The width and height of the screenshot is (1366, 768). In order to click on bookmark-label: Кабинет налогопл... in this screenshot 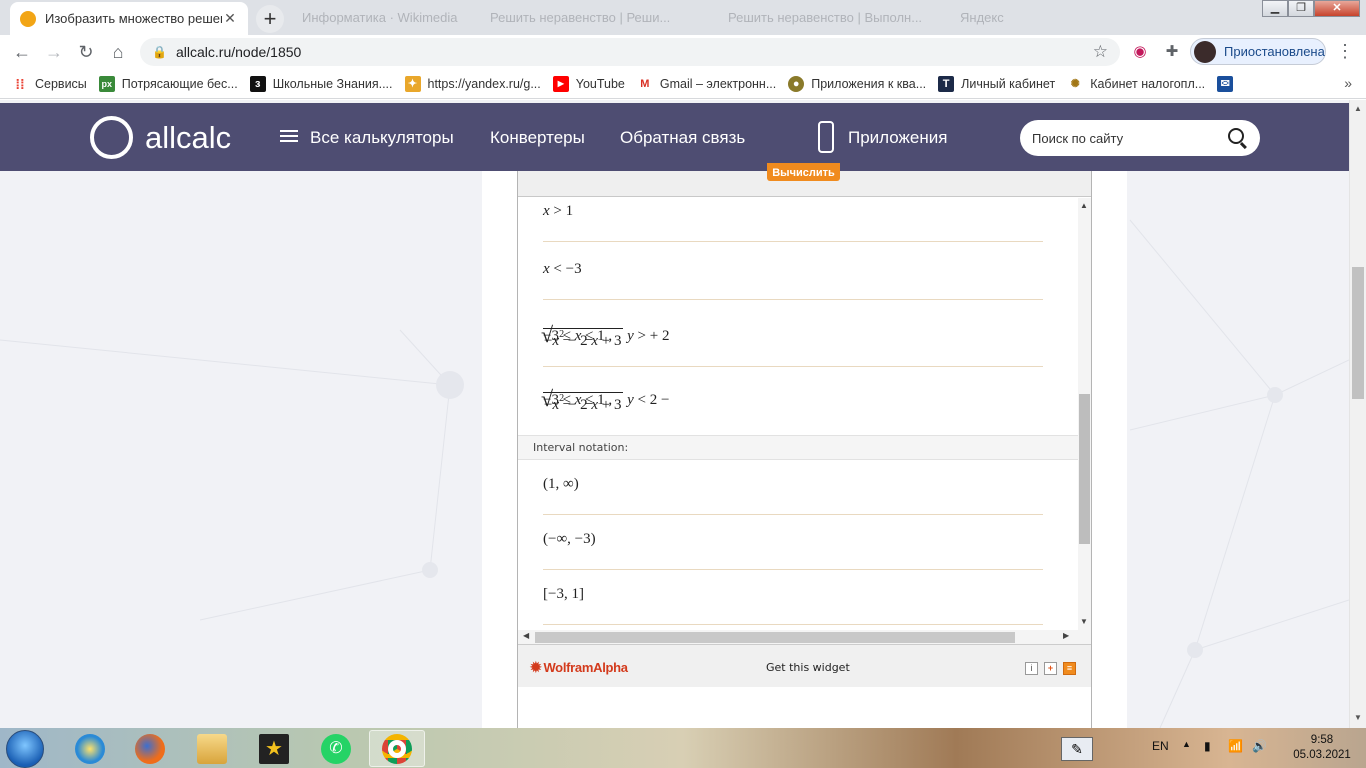, I will do `click(1148, 83)`.